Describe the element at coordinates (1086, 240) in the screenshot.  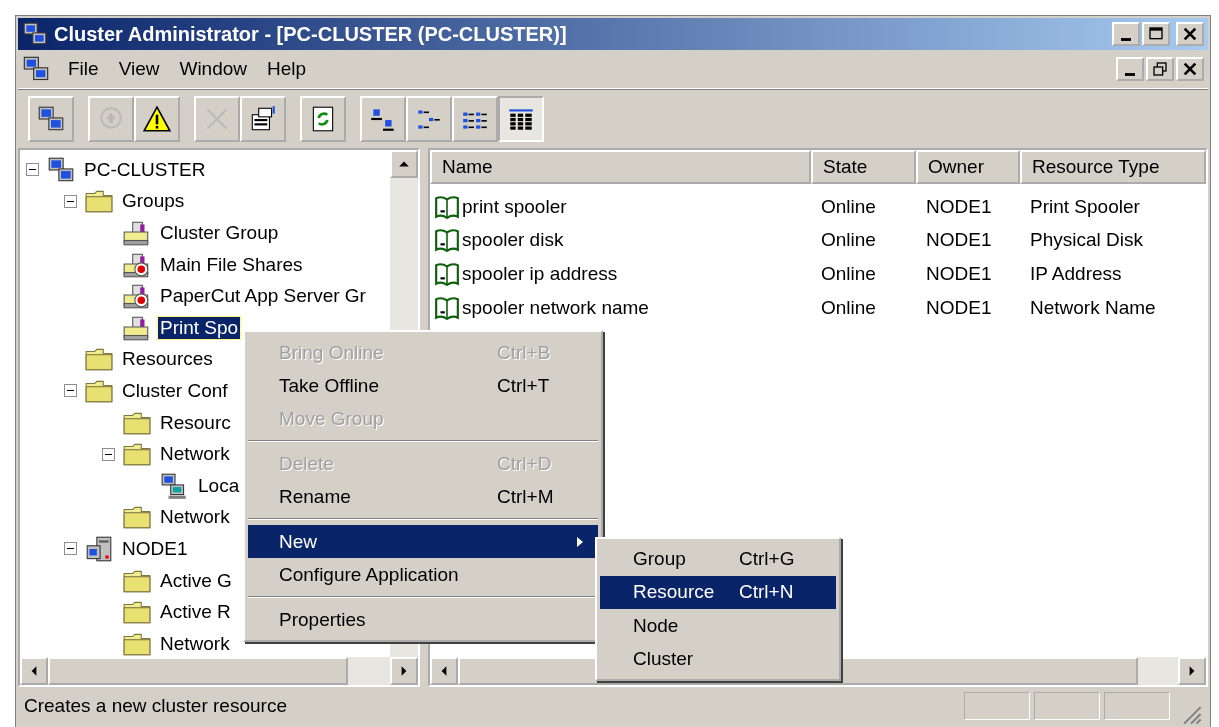
I see `table-cell: Physical Disk` at that location.